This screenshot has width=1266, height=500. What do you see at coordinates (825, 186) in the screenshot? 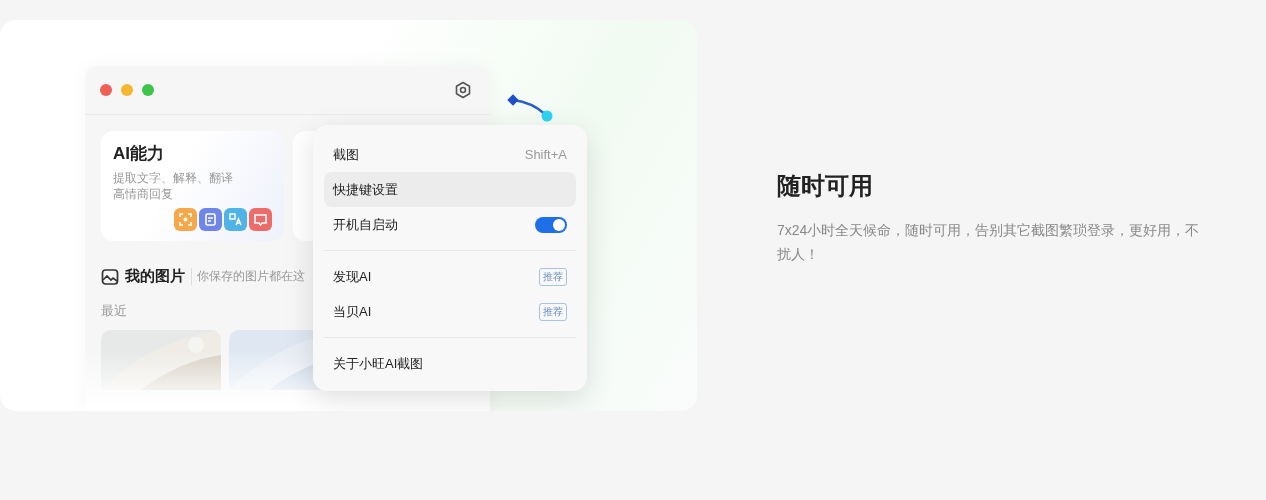
I see `feature-title: 随时可用` at bounding box center [825, 186].